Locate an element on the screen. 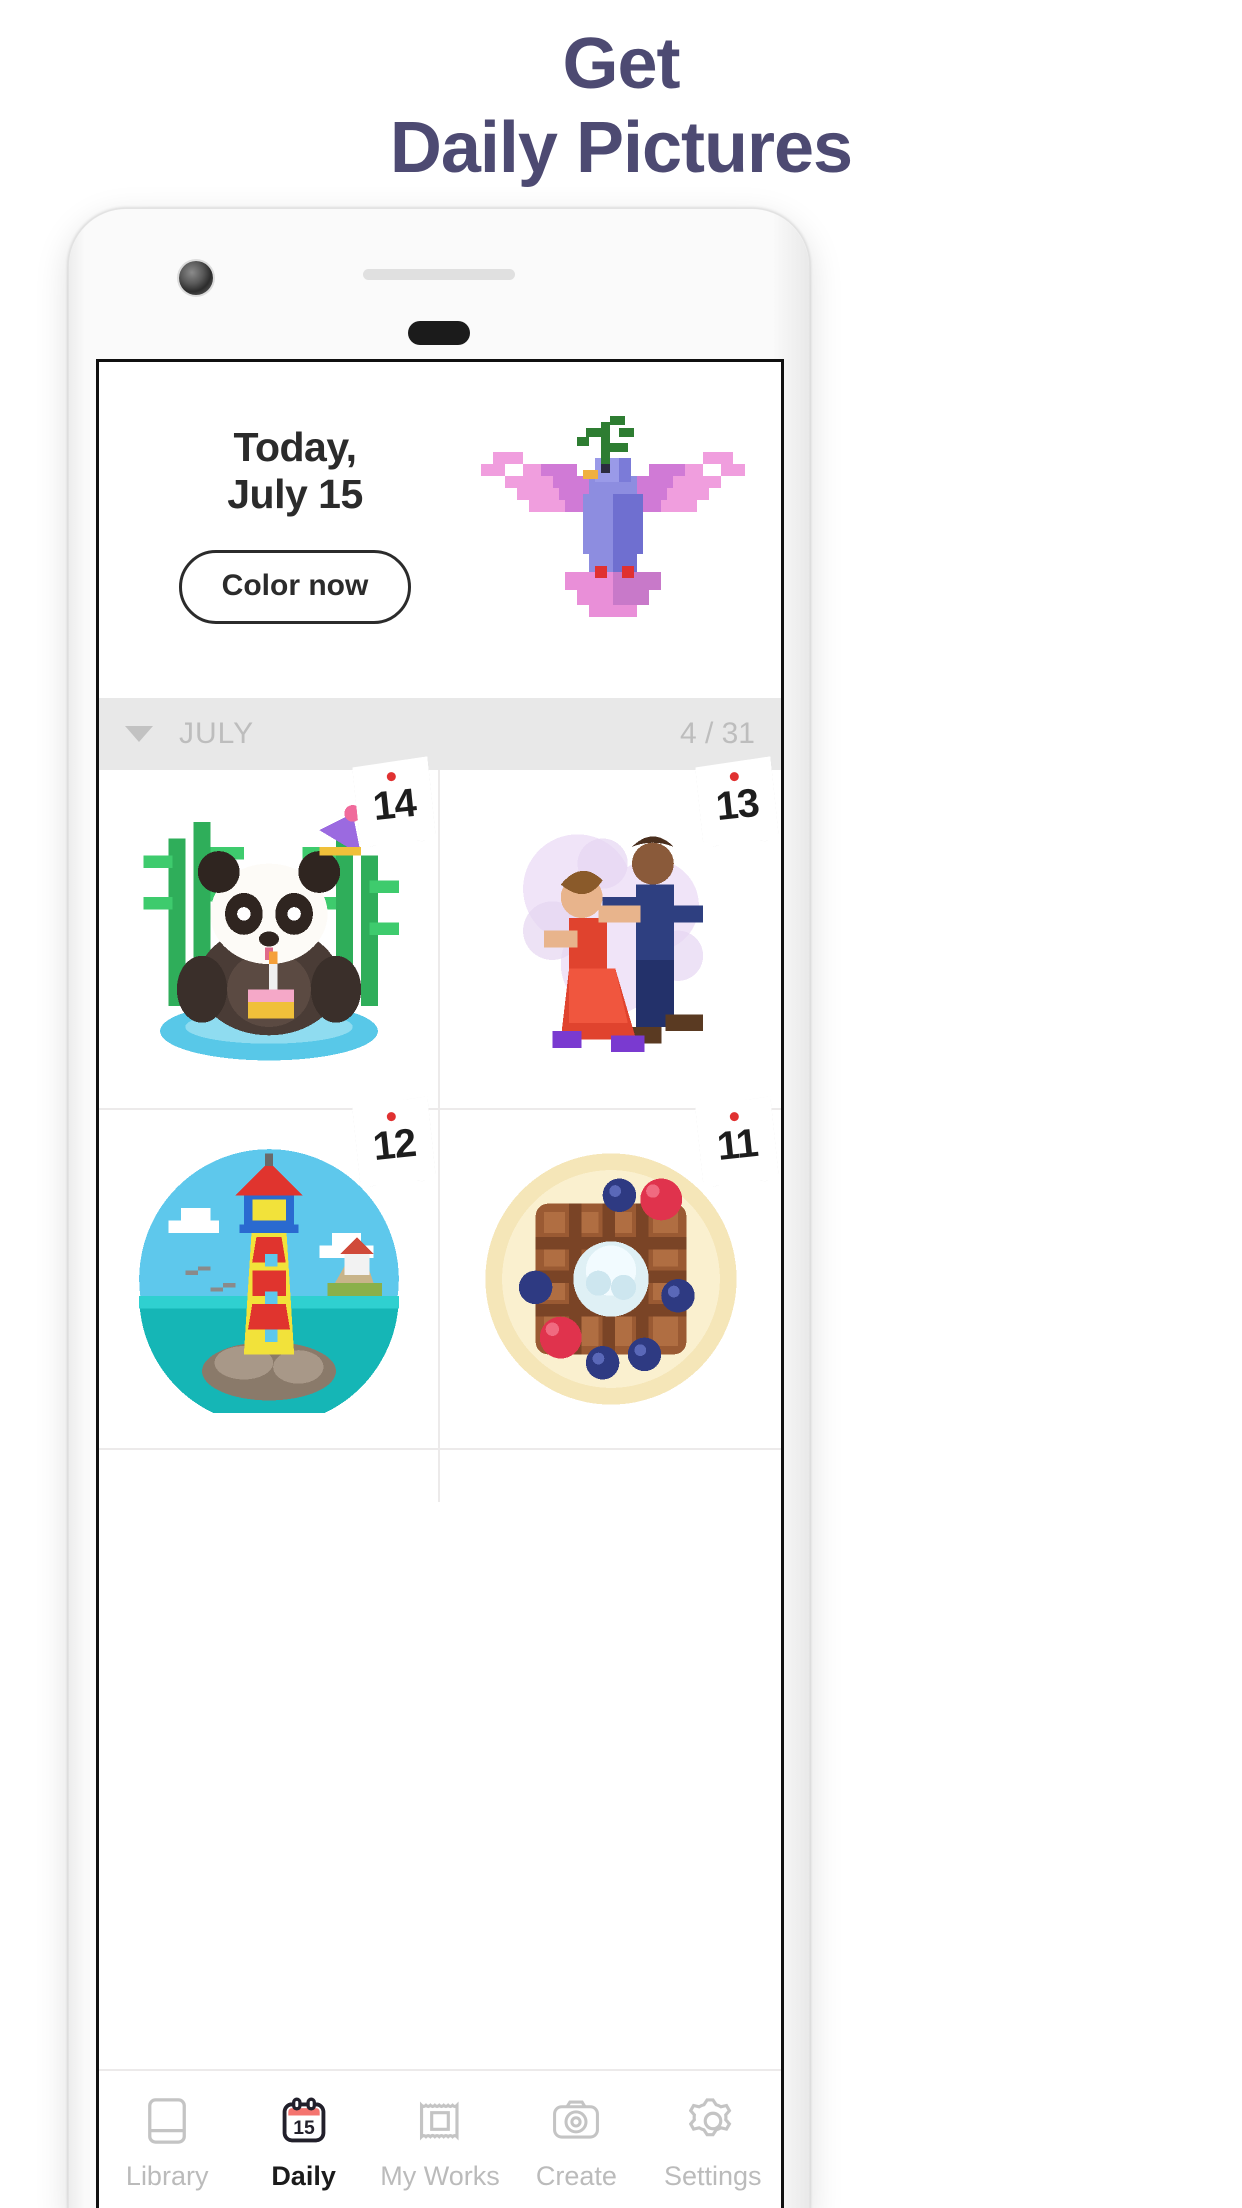 The image size is (1242, 2208). tab-my-works: My Works is located at coordinates (440, 2142).